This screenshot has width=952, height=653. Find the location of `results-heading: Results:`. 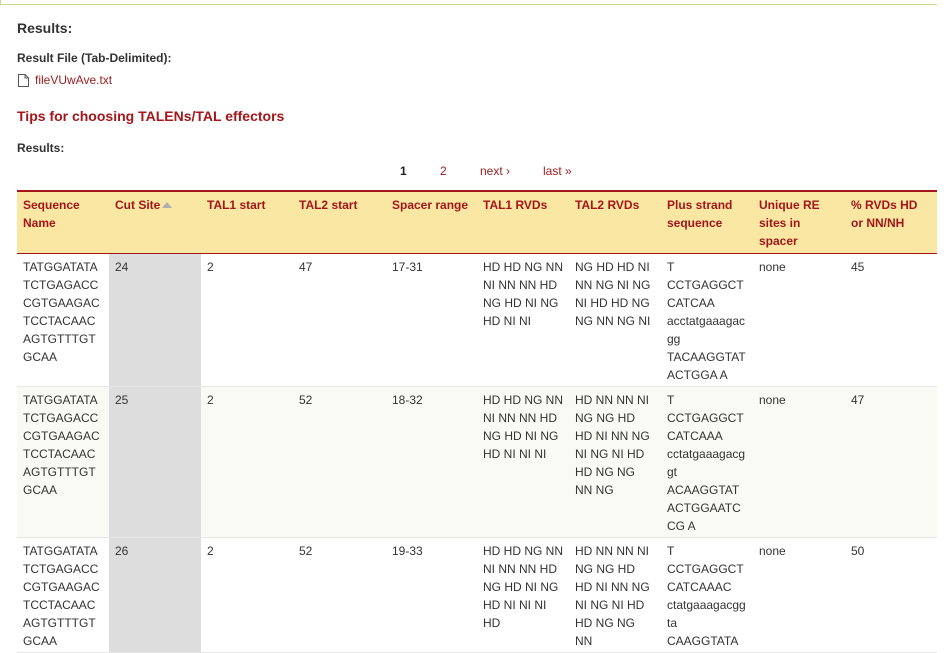

results-heading: Results: is located at coordinates (45, 28).